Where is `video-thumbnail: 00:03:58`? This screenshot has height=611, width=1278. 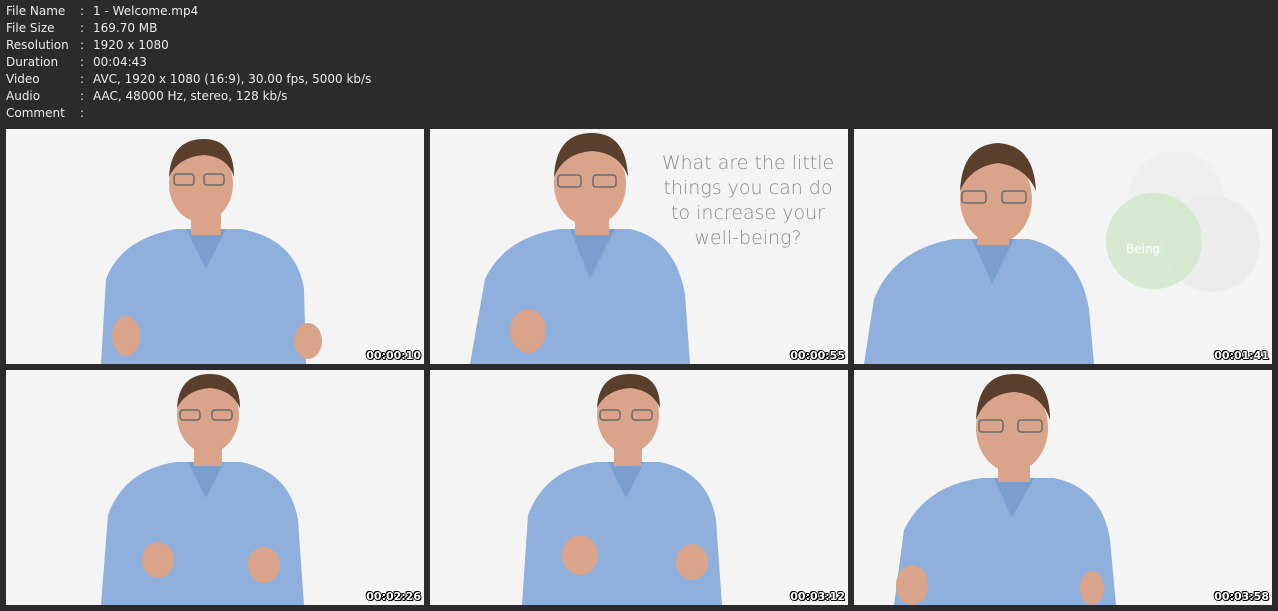 video-thumbnail: 00:03:58 is located at coordinates (1063, 487).